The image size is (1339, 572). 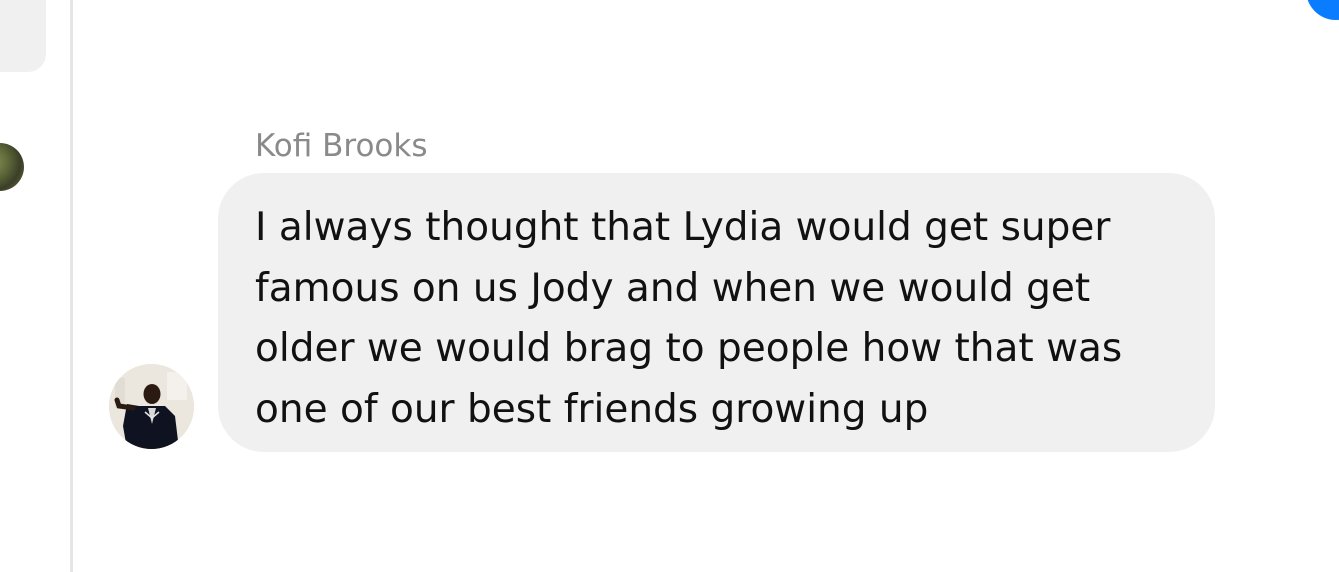 I want to click on sender-avatar, so click(x=151, y=406).